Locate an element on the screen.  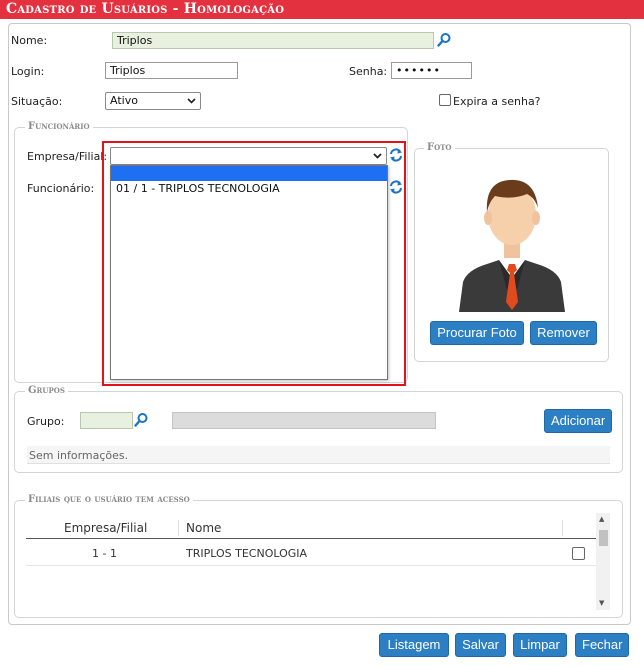
col-header-empresa-filial: Empresa/Filial is located at coordinates (106, 528).